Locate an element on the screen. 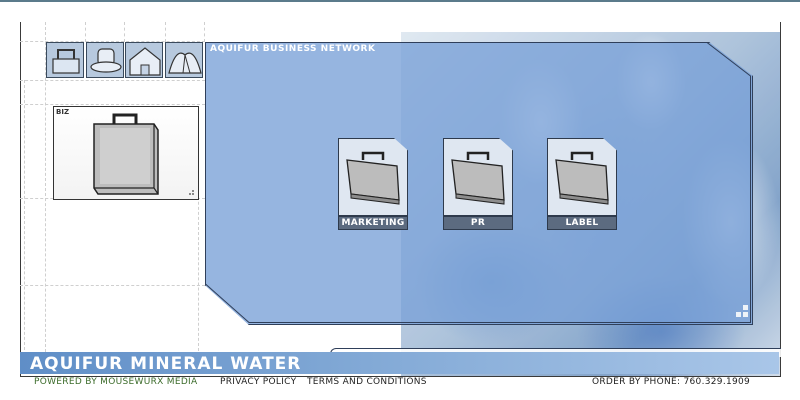  top-rule is located at coordinates (400, 1).